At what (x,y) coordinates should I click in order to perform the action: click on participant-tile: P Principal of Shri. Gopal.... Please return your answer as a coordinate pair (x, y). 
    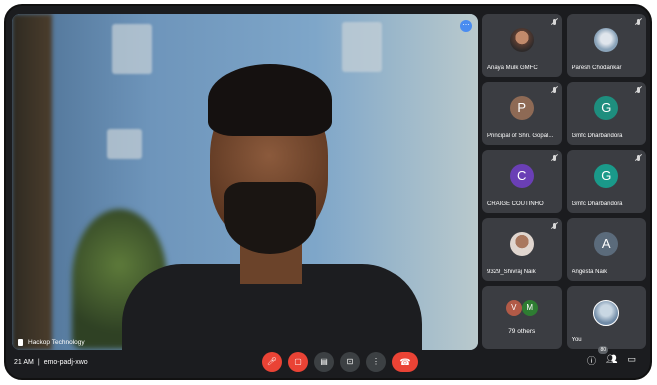
    Looking at the image, I should click on (522, 113).